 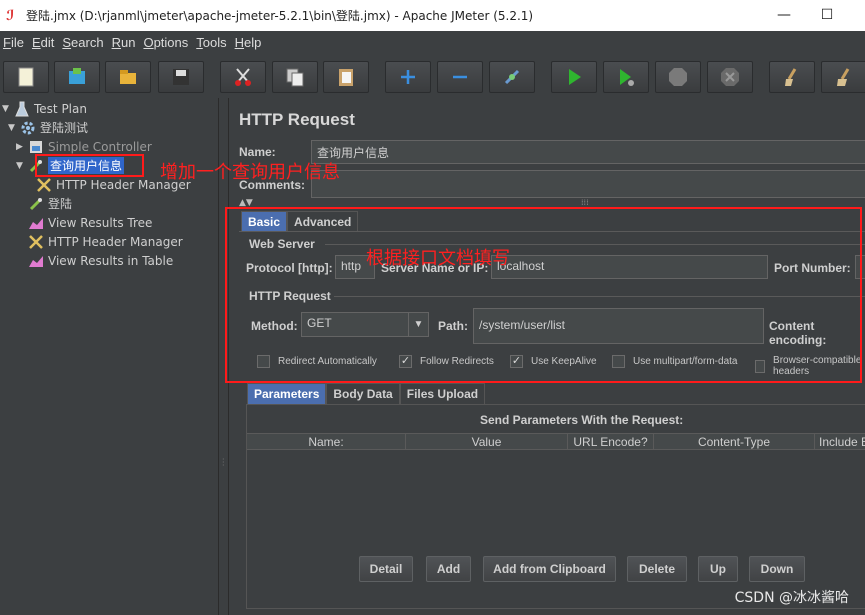 I want to click on paste-icon, so click(x=346, y=77).